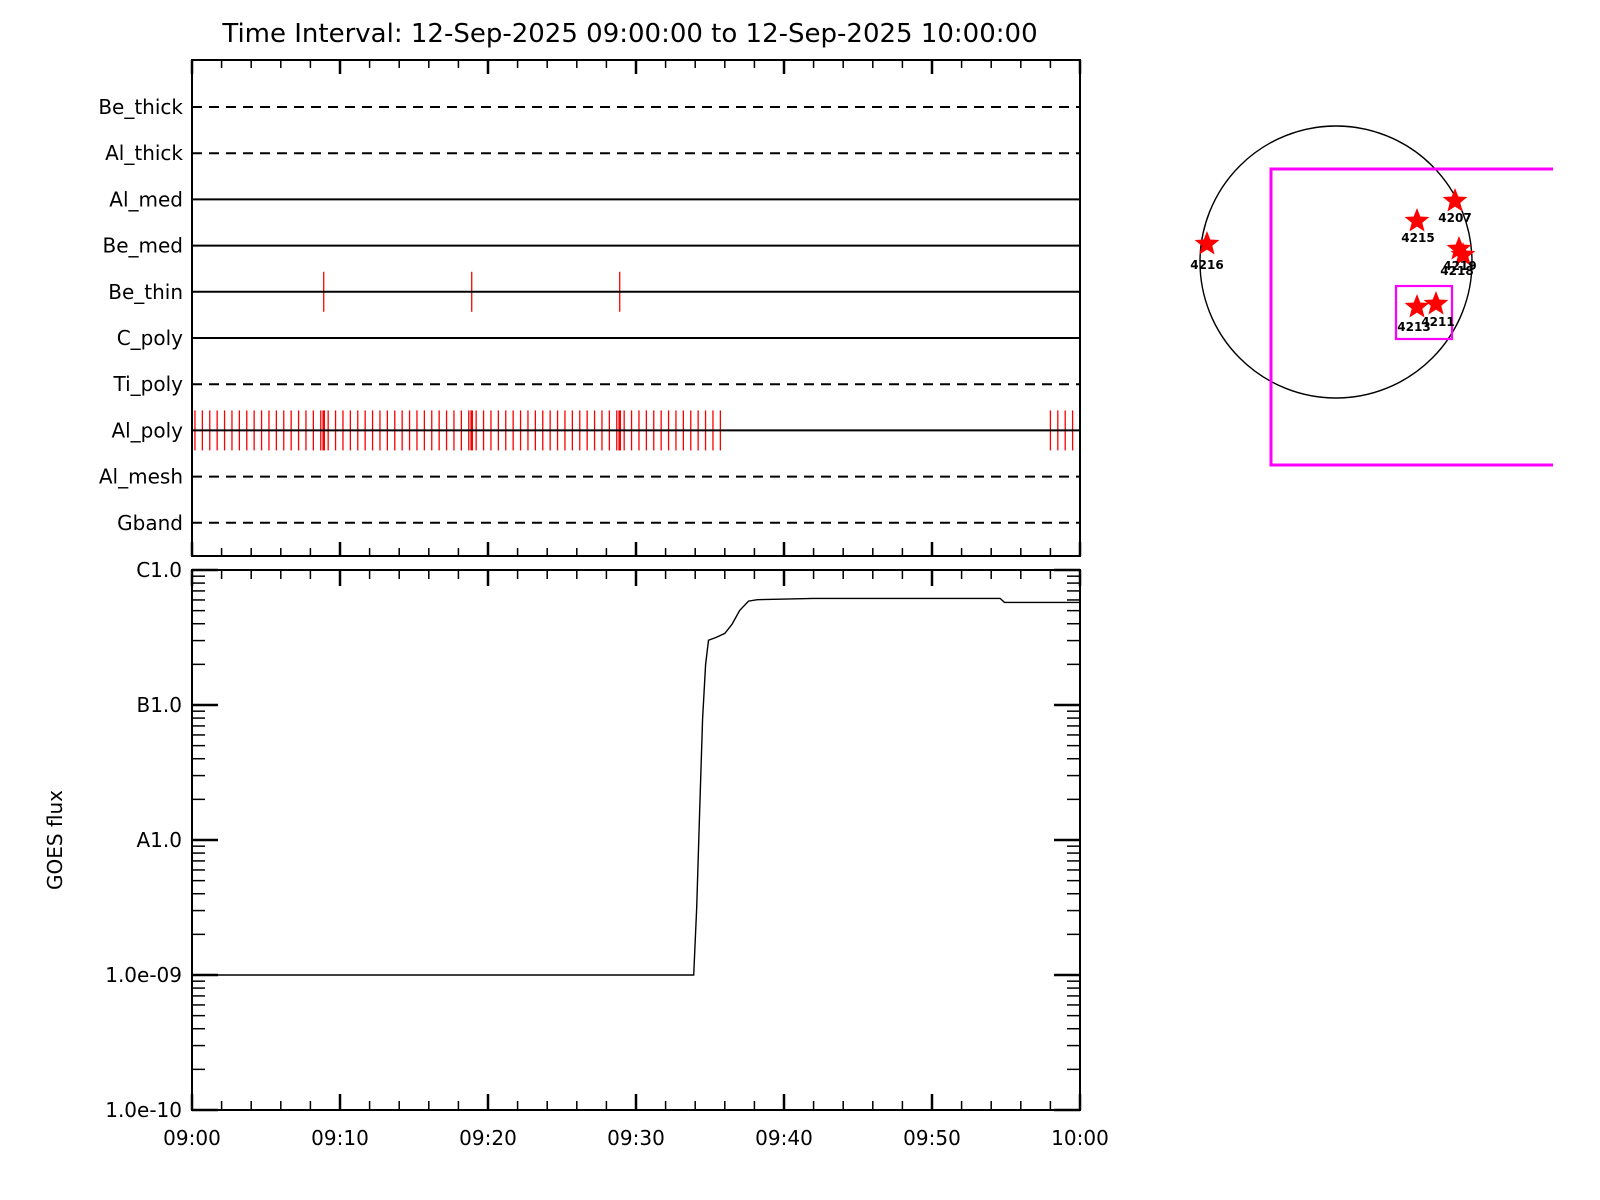 This screenshot has width=1600, height=1200. I want to click on filter-label: Be_med, so click(142, 246).